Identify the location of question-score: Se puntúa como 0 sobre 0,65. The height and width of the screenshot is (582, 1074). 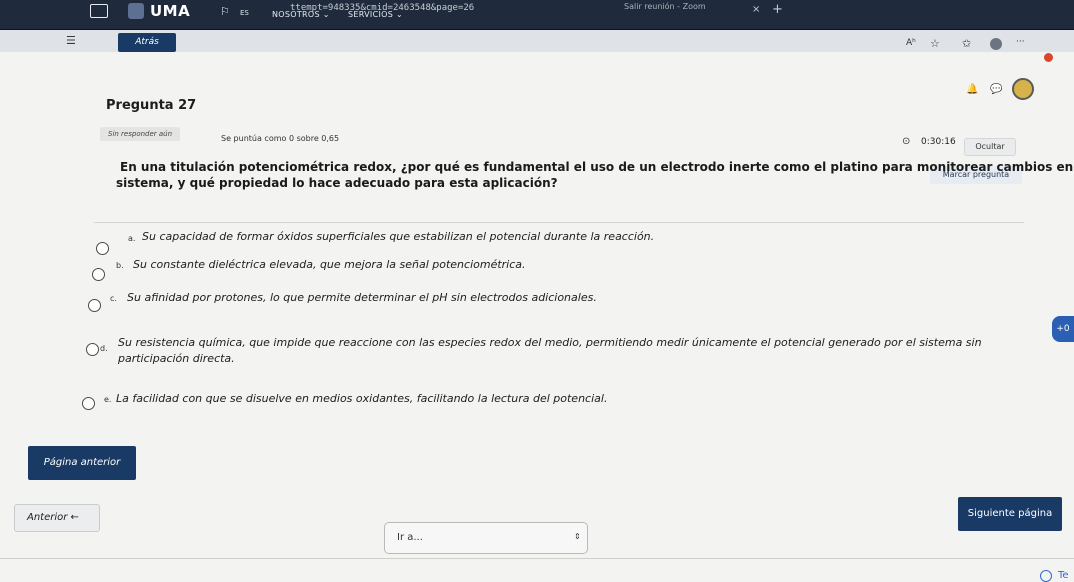
(280, 138).